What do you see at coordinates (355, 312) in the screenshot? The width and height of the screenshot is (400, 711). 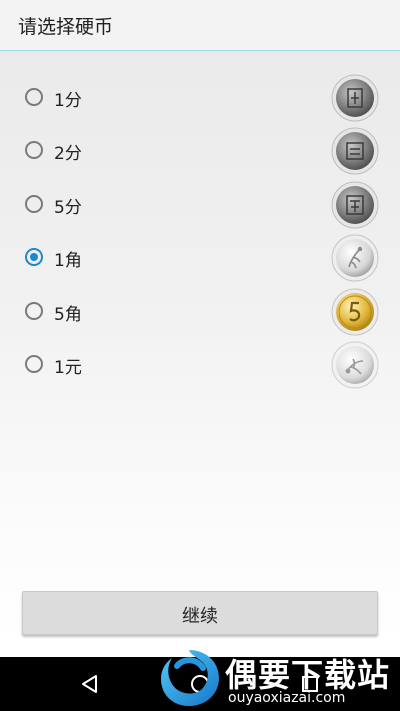 I see `coin-5jiao-icon` at bounding box center [355, 312].